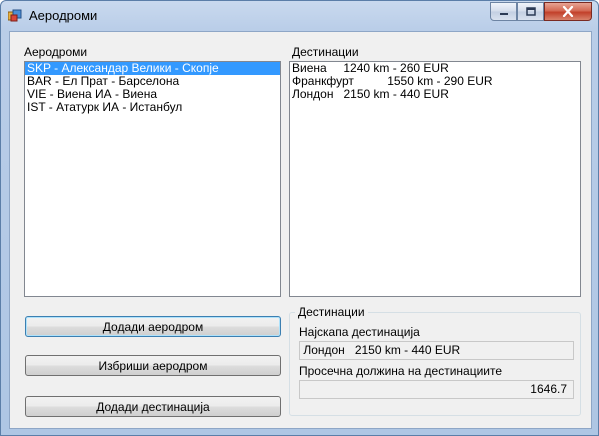 The image size is (599, 436). I want to click on cheapest-destination-label: Најскапа дестинација, so click(359, 332).